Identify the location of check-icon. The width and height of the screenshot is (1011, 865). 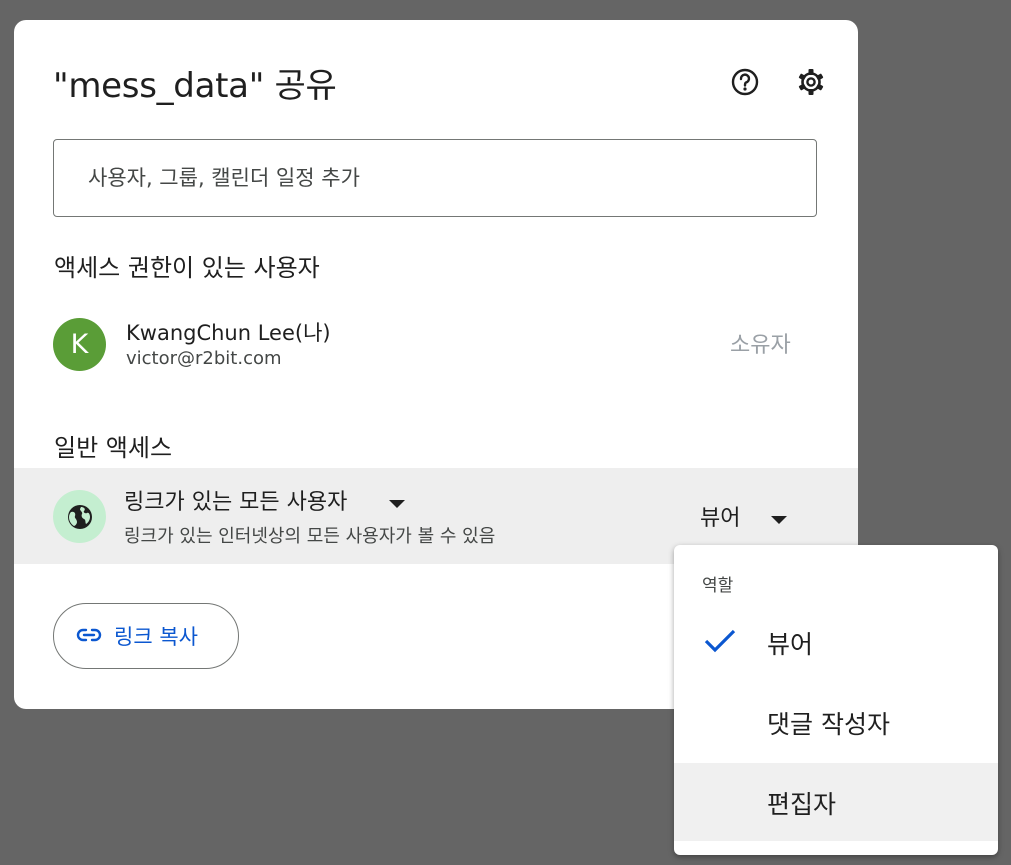
(720, 643).